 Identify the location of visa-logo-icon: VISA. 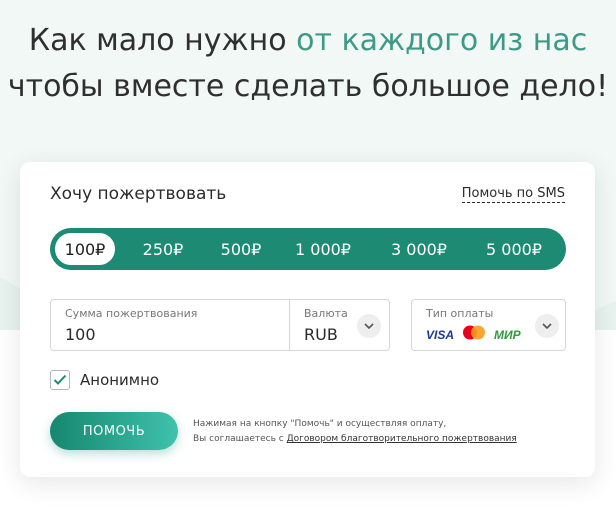
(440, 335).